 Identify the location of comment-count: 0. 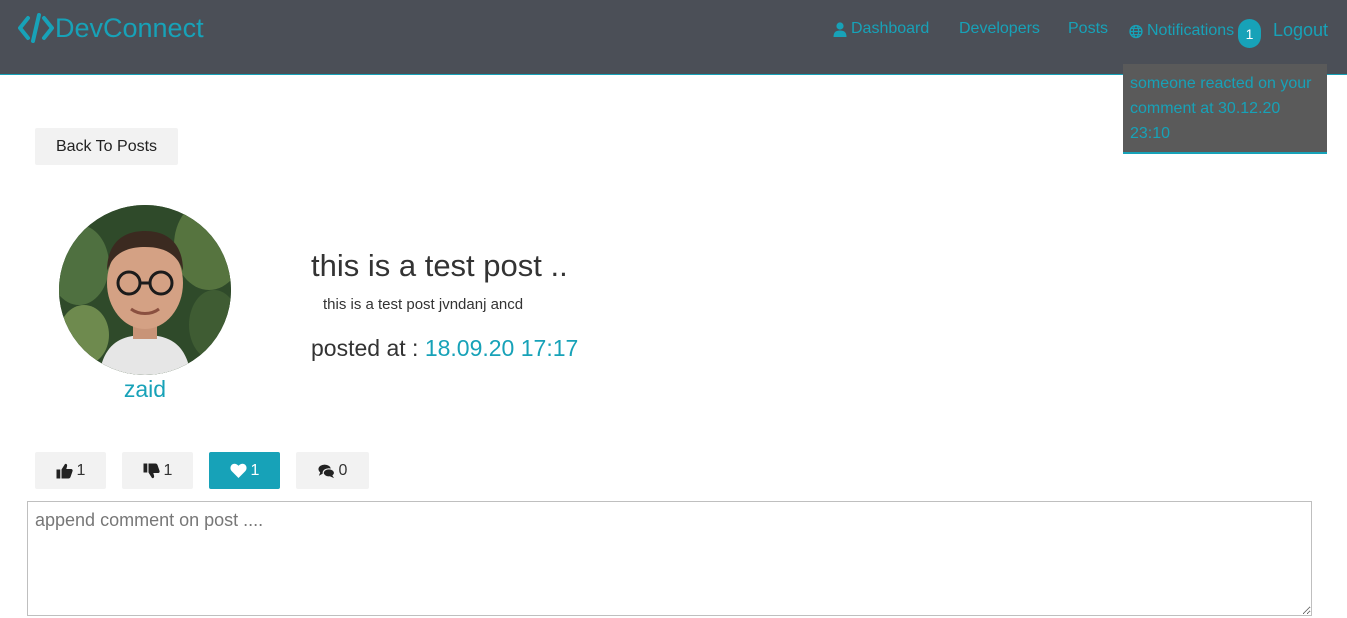
(343, 470).